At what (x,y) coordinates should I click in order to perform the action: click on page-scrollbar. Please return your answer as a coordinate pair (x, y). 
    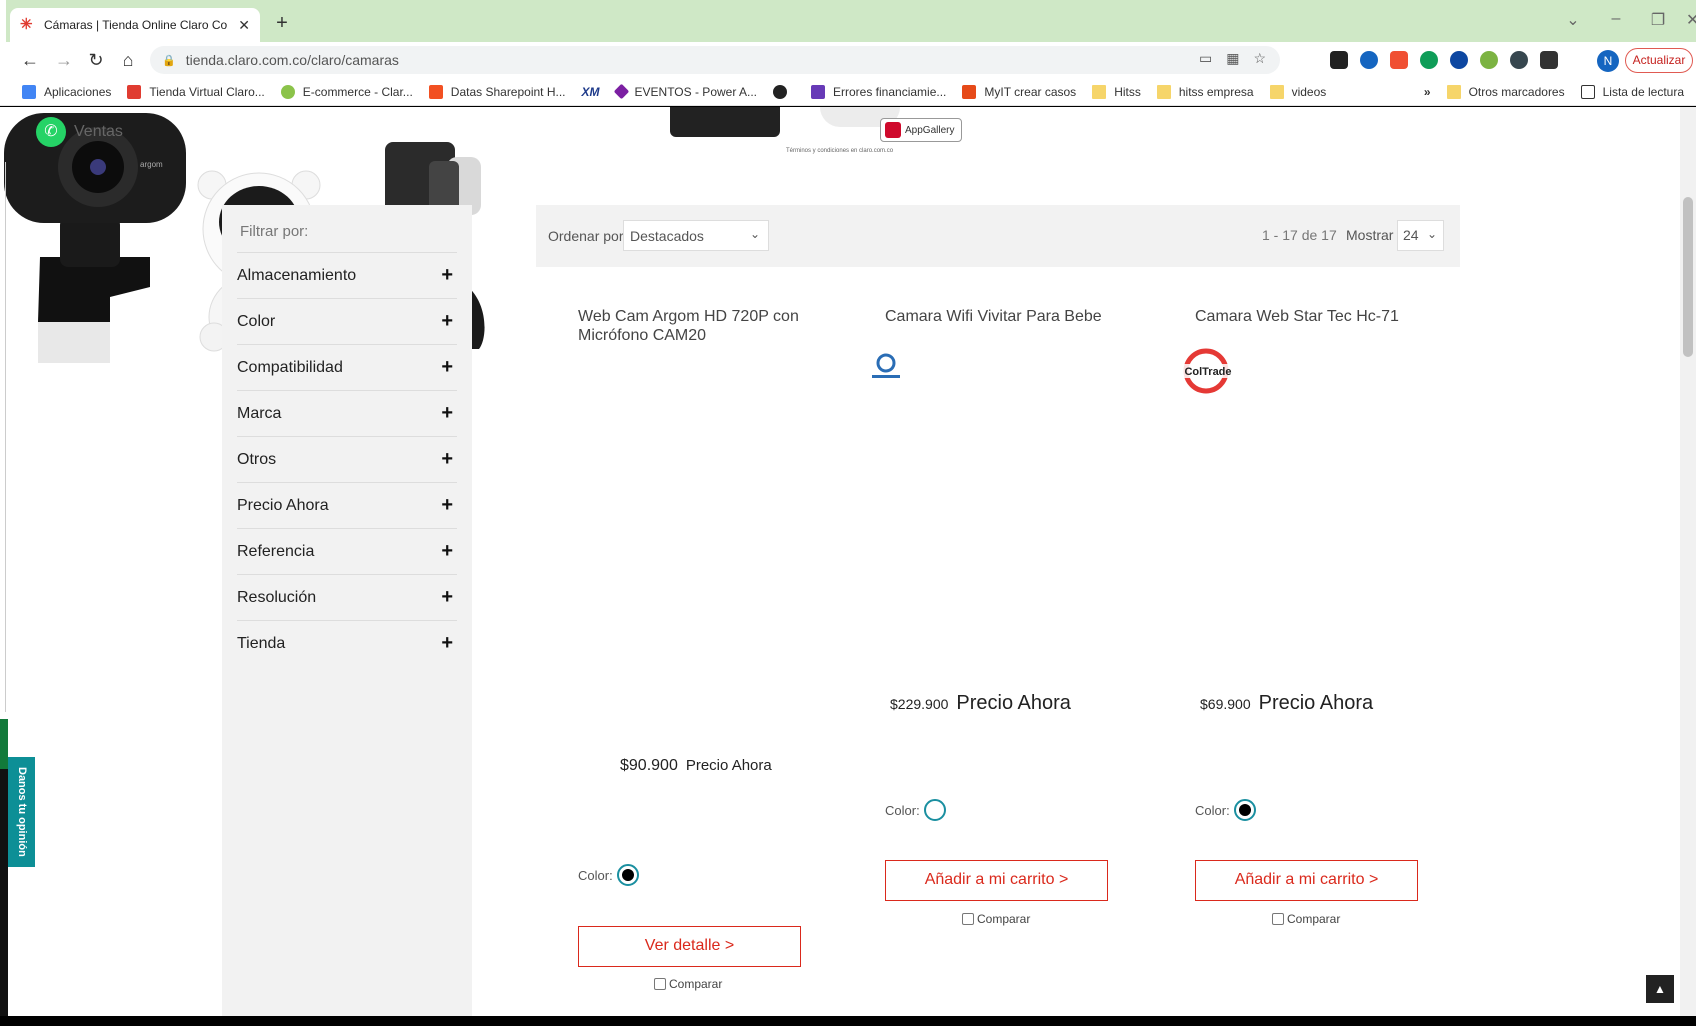
    Looking at the image, I should click on (1688, 566).